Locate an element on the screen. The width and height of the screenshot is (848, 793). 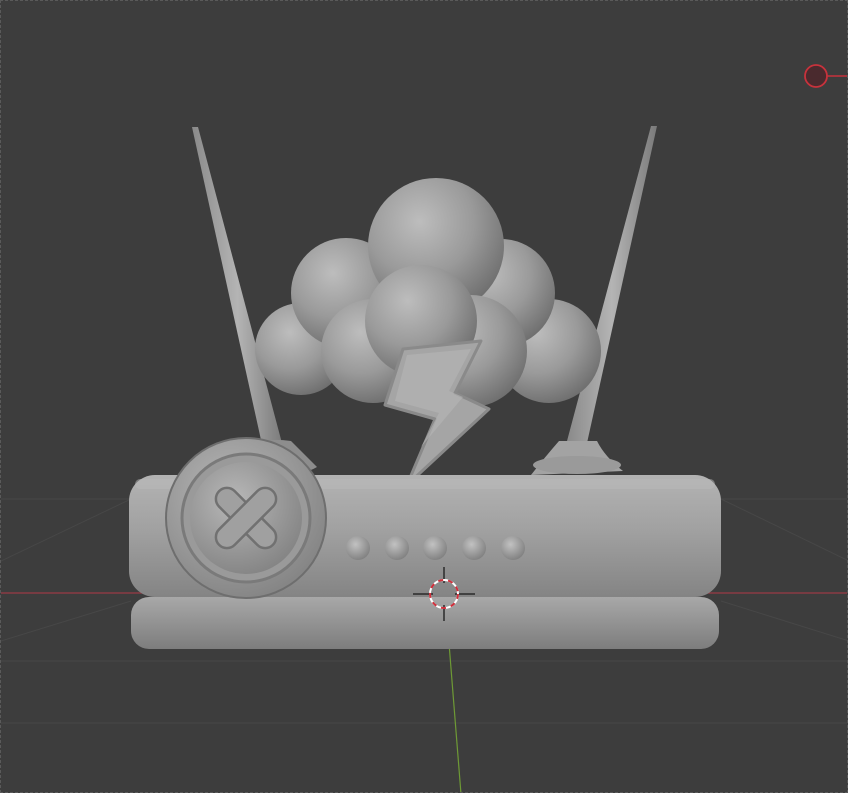
router-base is located at coordinates (425, 623).